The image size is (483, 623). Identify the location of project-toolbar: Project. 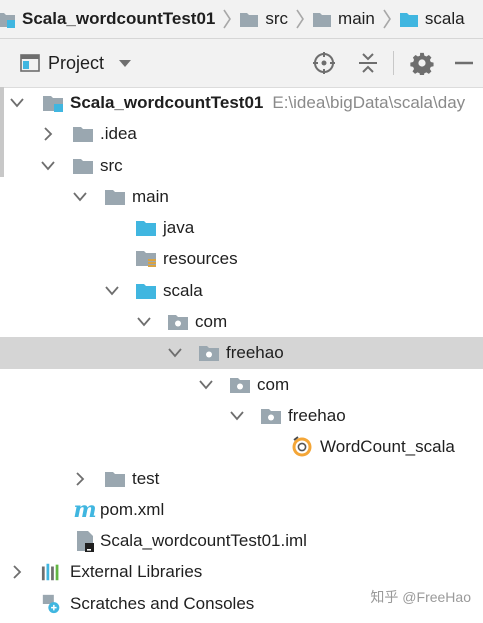
(241, 63).